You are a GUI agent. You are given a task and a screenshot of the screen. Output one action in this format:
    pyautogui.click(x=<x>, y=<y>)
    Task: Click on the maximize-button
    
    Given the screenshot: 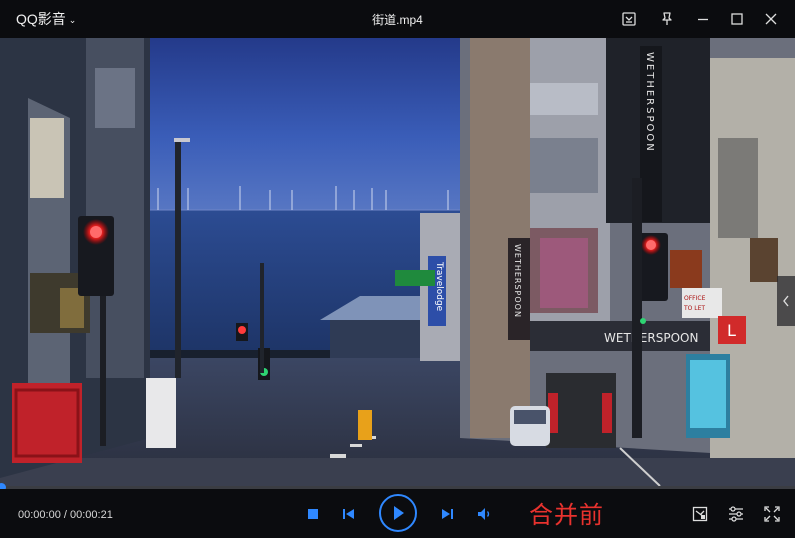 What is the action you would take?
    pyautogui.click(x=737, y=19)
    